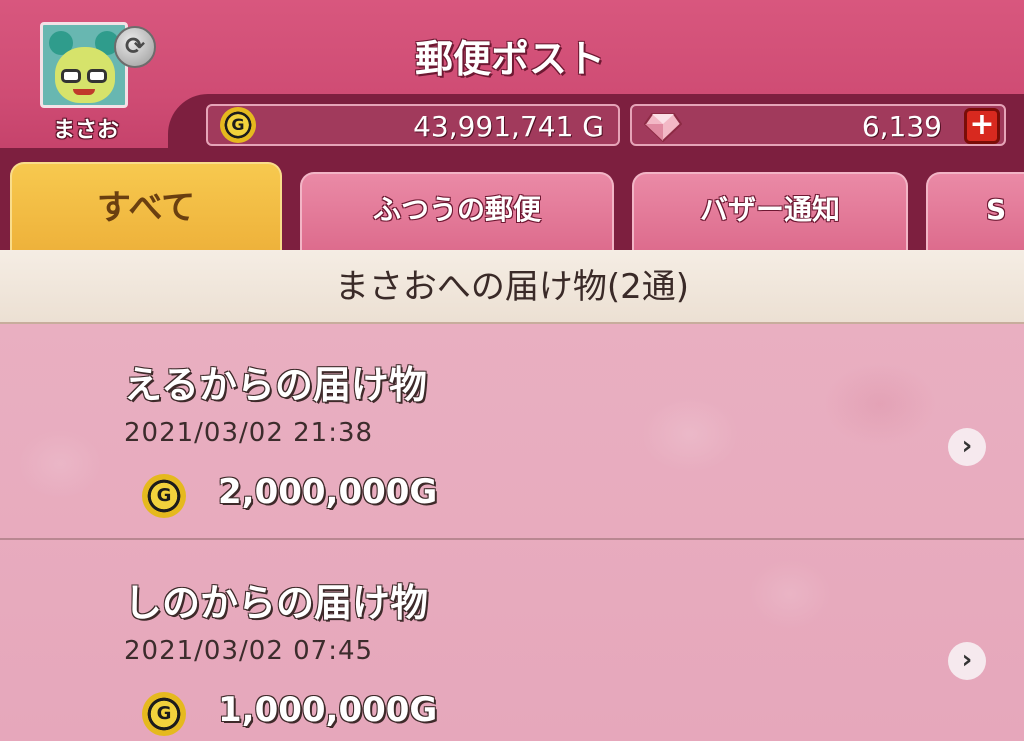 Image resolution: width=1024 pixels, height=741 pixels. I want to click on tab-bar: すべて ふつうの郵便 バザー通知 S, so click(512, 204).